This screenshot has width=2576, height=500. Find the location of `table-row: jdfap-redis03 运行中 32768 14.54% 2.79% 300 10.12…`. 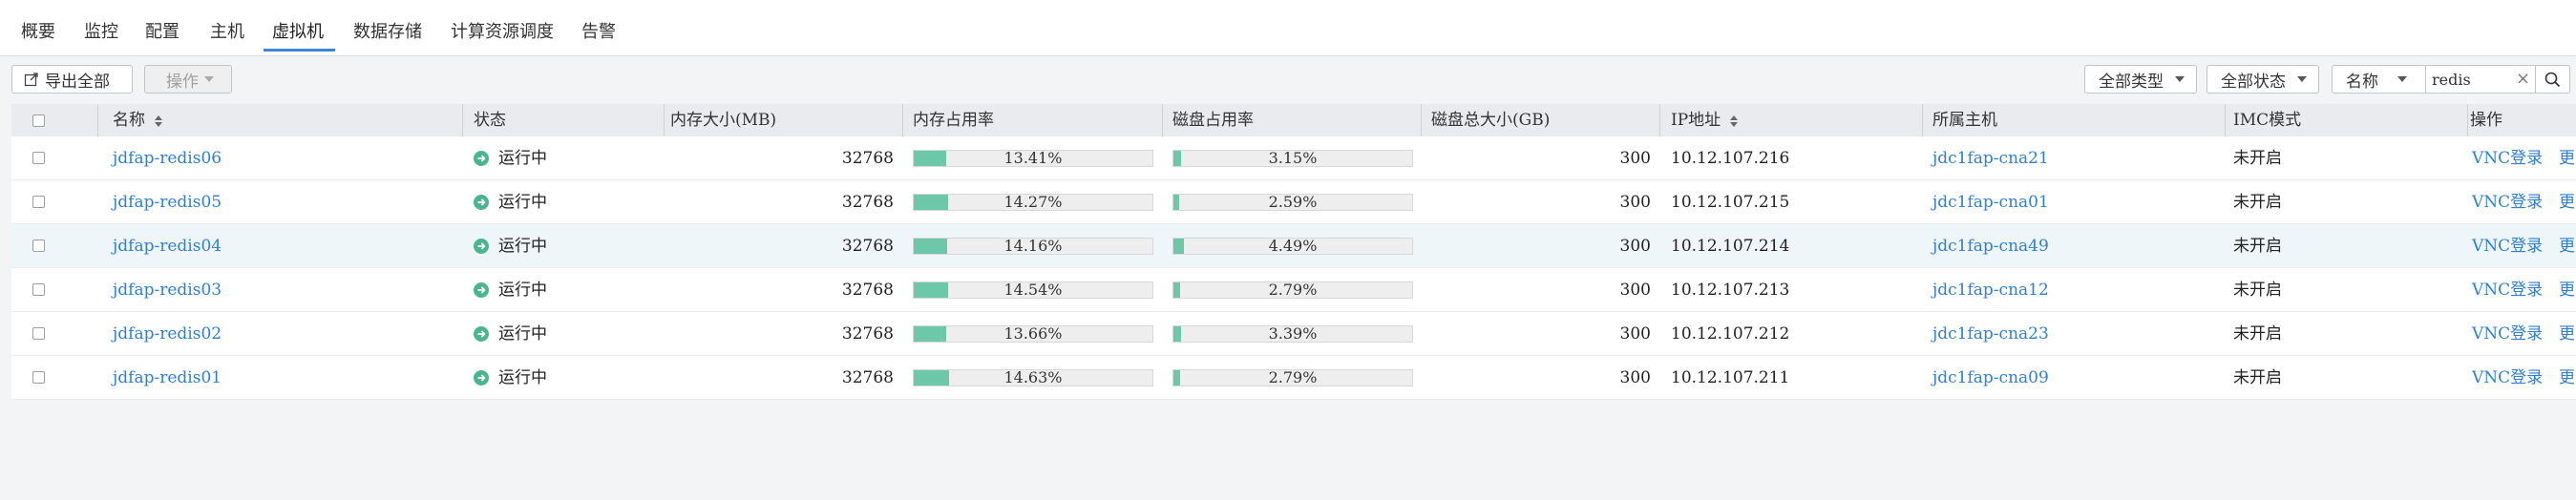

table-row: jdfap-redis03 运行中 32768 14.54% 2.79% 300 10.12… is located at coordinates (1293, 290).